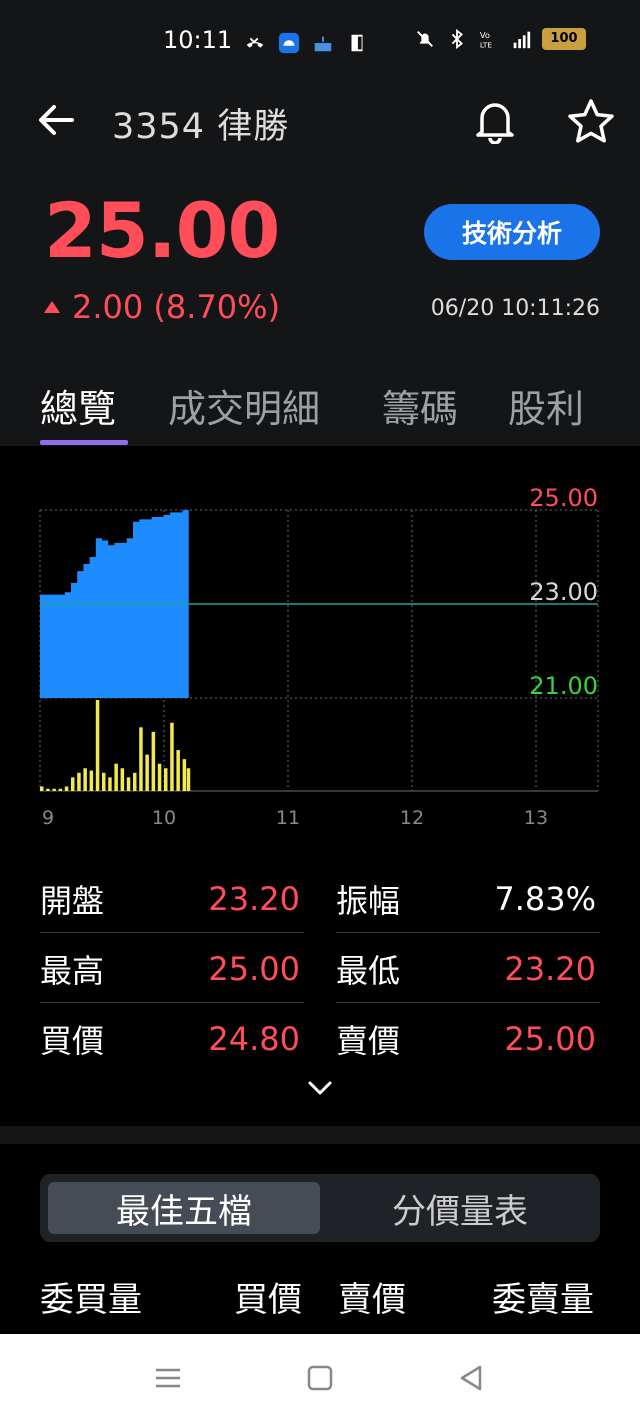 Image resolution: width=640 pixels, height=1422 pixels. Describe the element at coordinates (320, 1135) in the screenshot. I see `section-divider` at that location.